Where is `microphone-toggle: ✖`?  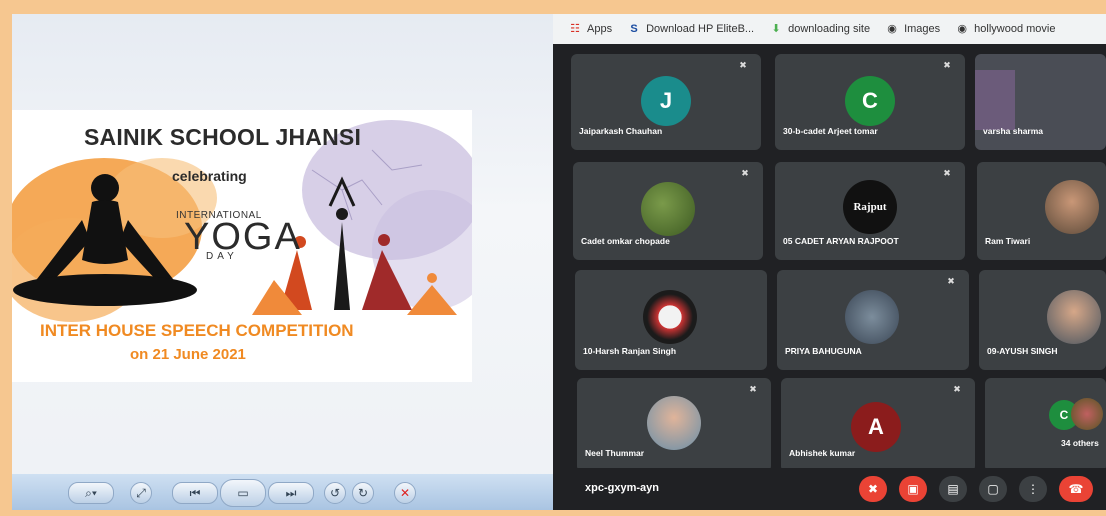 microphone-toggle: ✖ is located at coordinates (873, 489).